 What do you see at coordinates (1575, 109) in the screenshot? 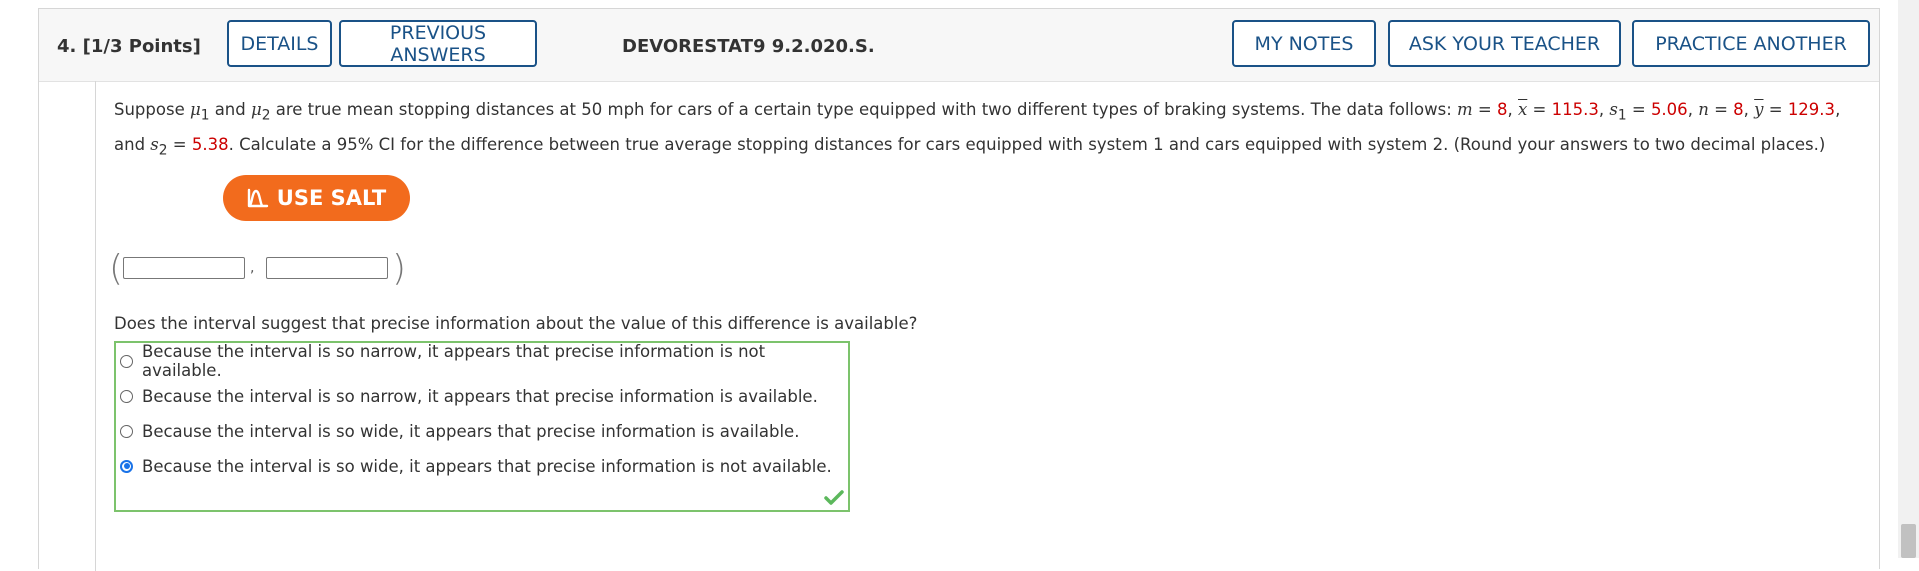
I see `given-xbar: 115.3` at bounding box center [1575, 109].